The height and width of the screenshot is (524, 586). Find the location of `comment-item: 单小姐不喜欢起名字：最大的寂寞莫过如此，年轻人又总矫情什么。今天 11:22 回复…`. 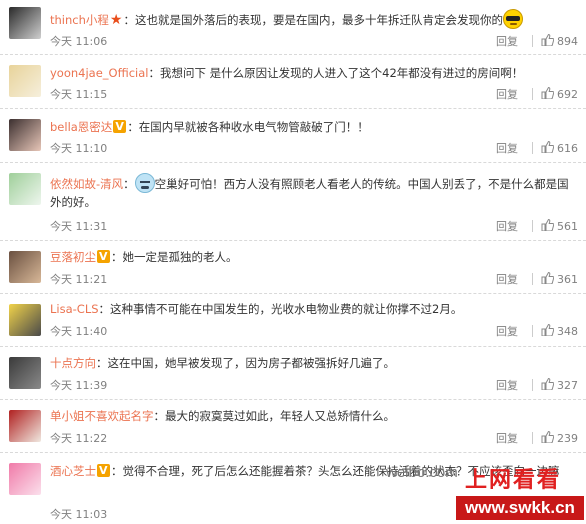

comment-item: 单小姐不喜欢起名字：最大的寂寞莫过如此，年轻人又总矫情什么。今天 11:22 回复… is located at coordinates (293, 426).